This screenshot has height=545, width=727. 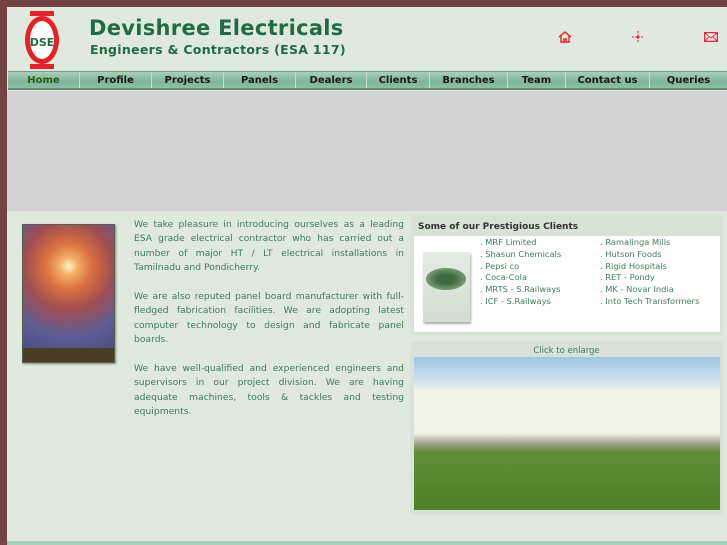 What do you see at coordinates (567, 433) in the screenshot?
I see `factory-photo` at bounding box center [567, 433].